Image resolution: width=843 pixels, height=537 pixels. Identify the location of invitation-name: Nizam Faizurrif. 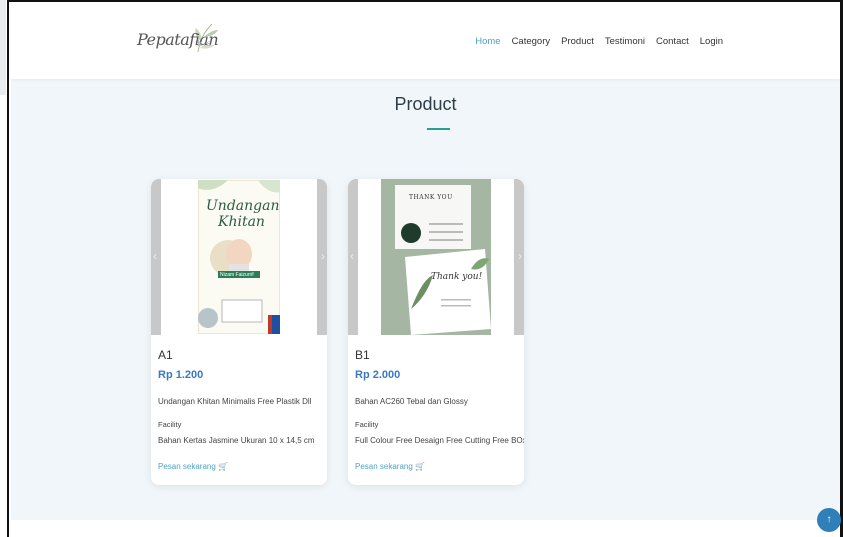
(237, 275).